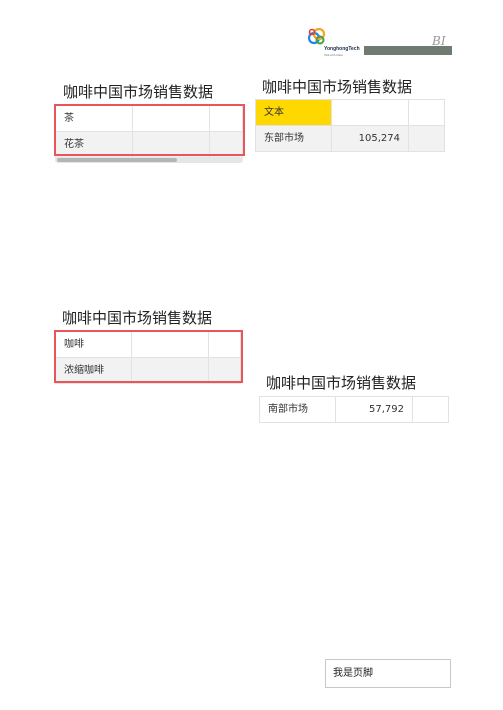  I want to click on table-row: 茶, so click(149, 119).